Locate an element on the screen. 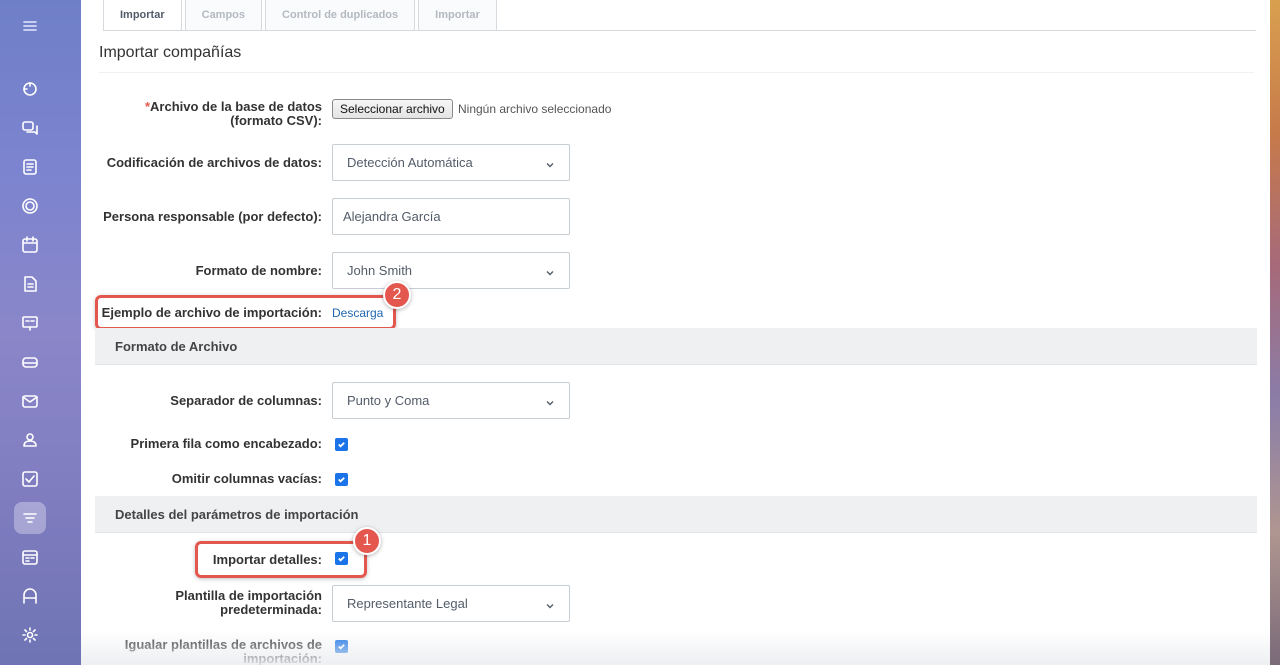  tab-import: Importar is located at coordinates (142, 15).